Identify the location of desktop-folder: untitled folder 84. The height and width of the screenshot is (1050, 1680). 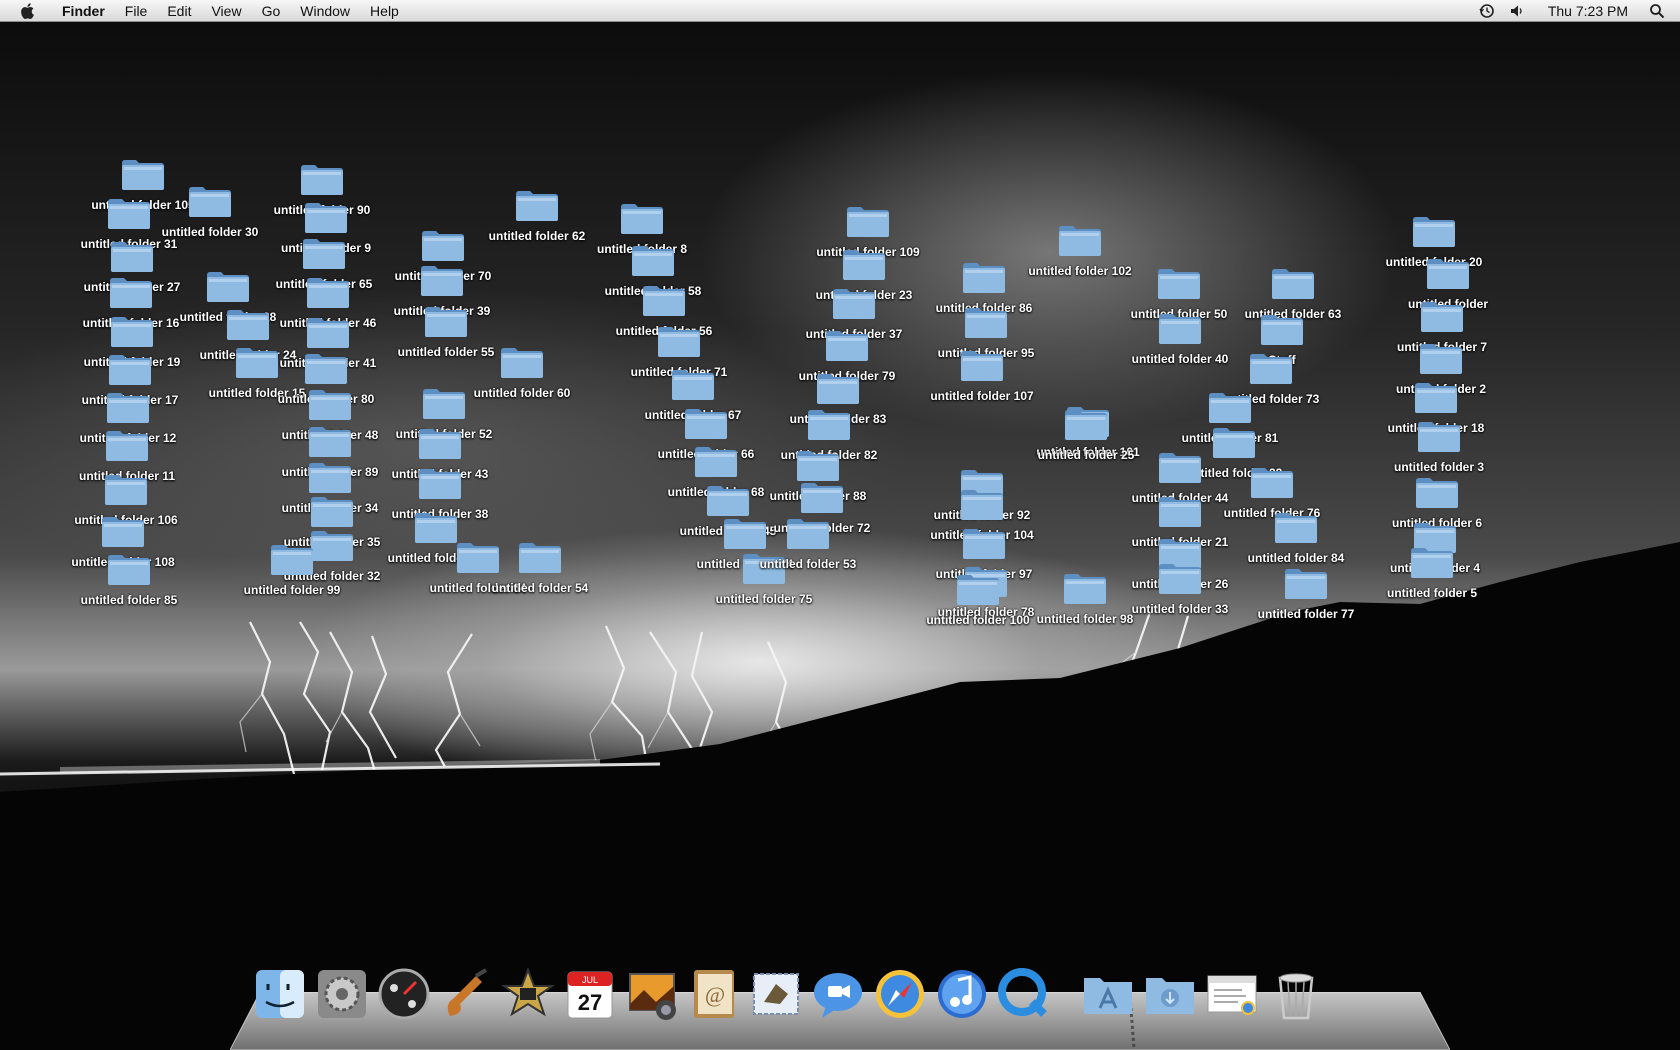
(1296, 540).